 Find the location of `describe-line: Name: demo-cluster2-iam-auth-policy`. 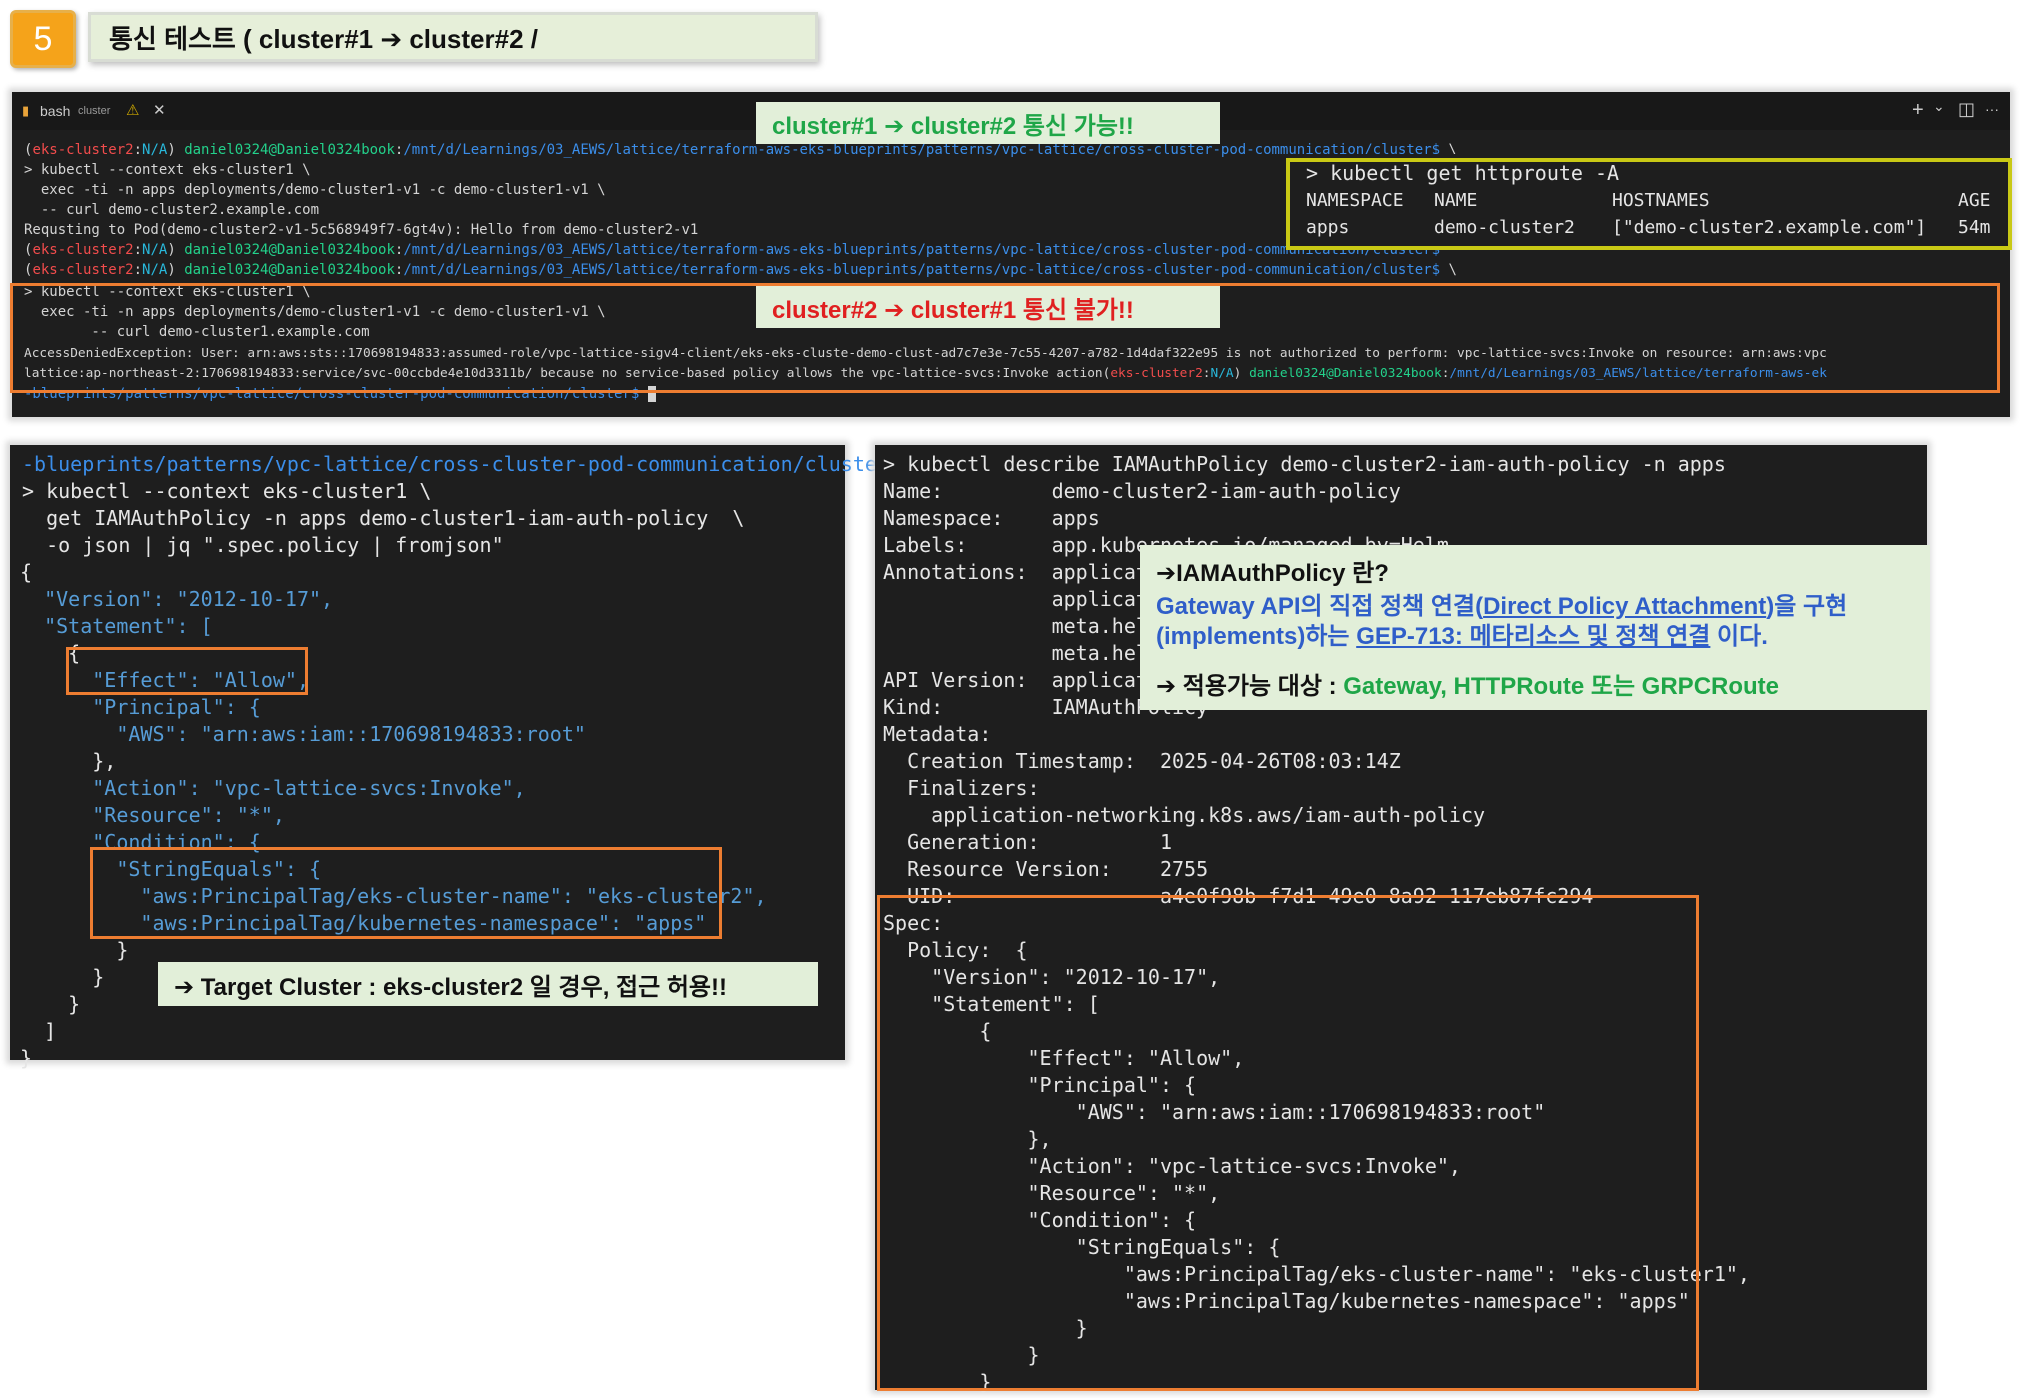

describe-line: Name: demo-cluster2-iam-auth-policy is located at coordinates (1142, 491).